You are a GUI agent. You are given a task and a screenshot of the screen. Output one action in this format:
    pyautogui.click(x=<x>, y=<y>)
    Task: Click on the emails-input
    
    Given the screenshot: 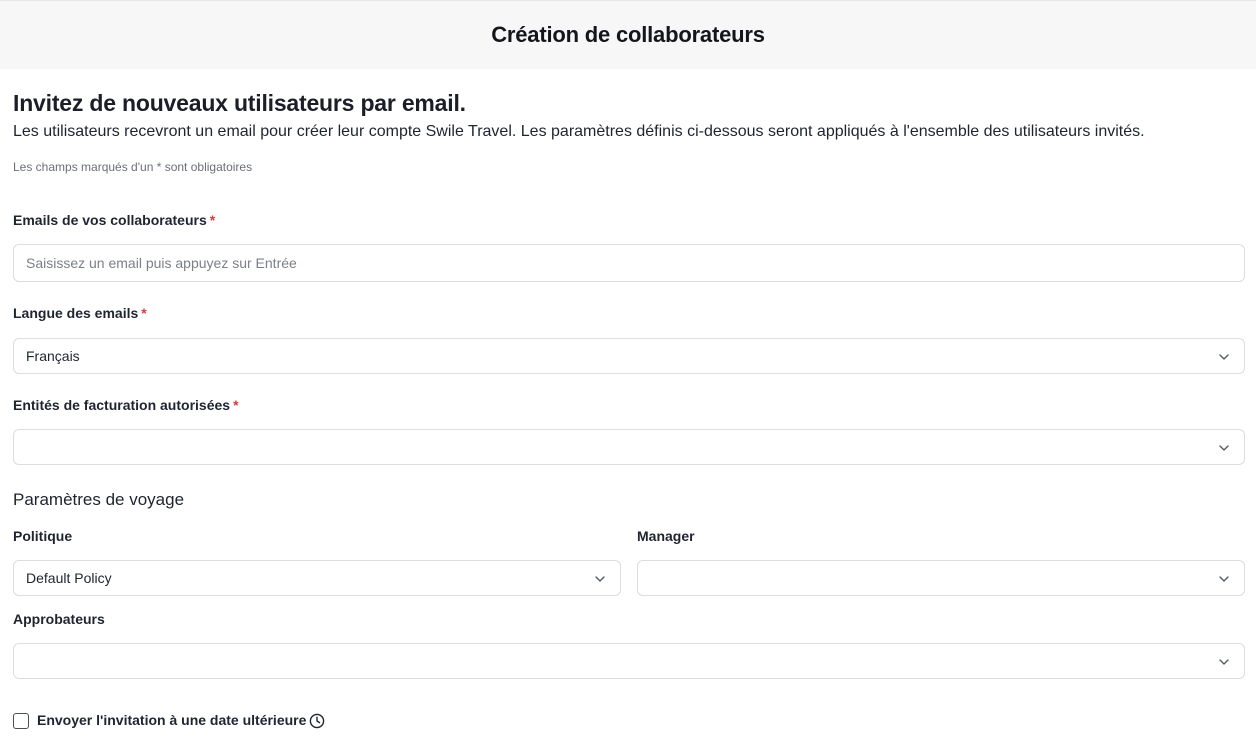 What is the action you would take?
    pyautogui.click(x=629, y=263)
    